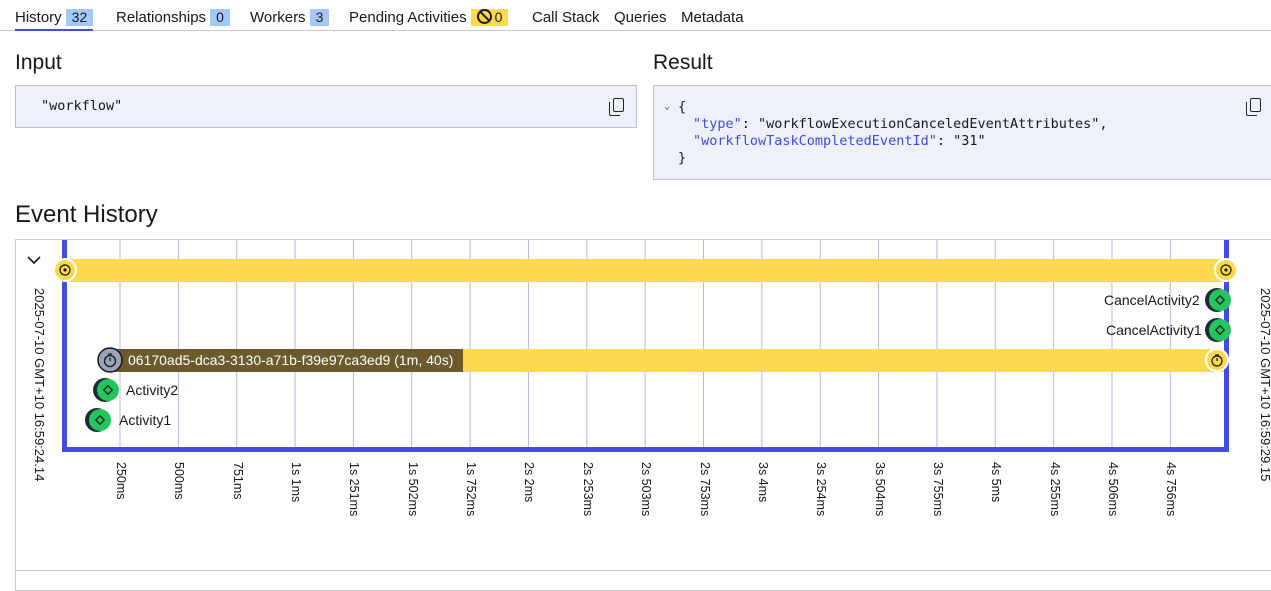 This screenshot has height=591, width=1271. What do you see at coordinates (121, 481) in the screenshot?
I see `timeline-tick-label: 250ms` at bounding box center [121, 481].